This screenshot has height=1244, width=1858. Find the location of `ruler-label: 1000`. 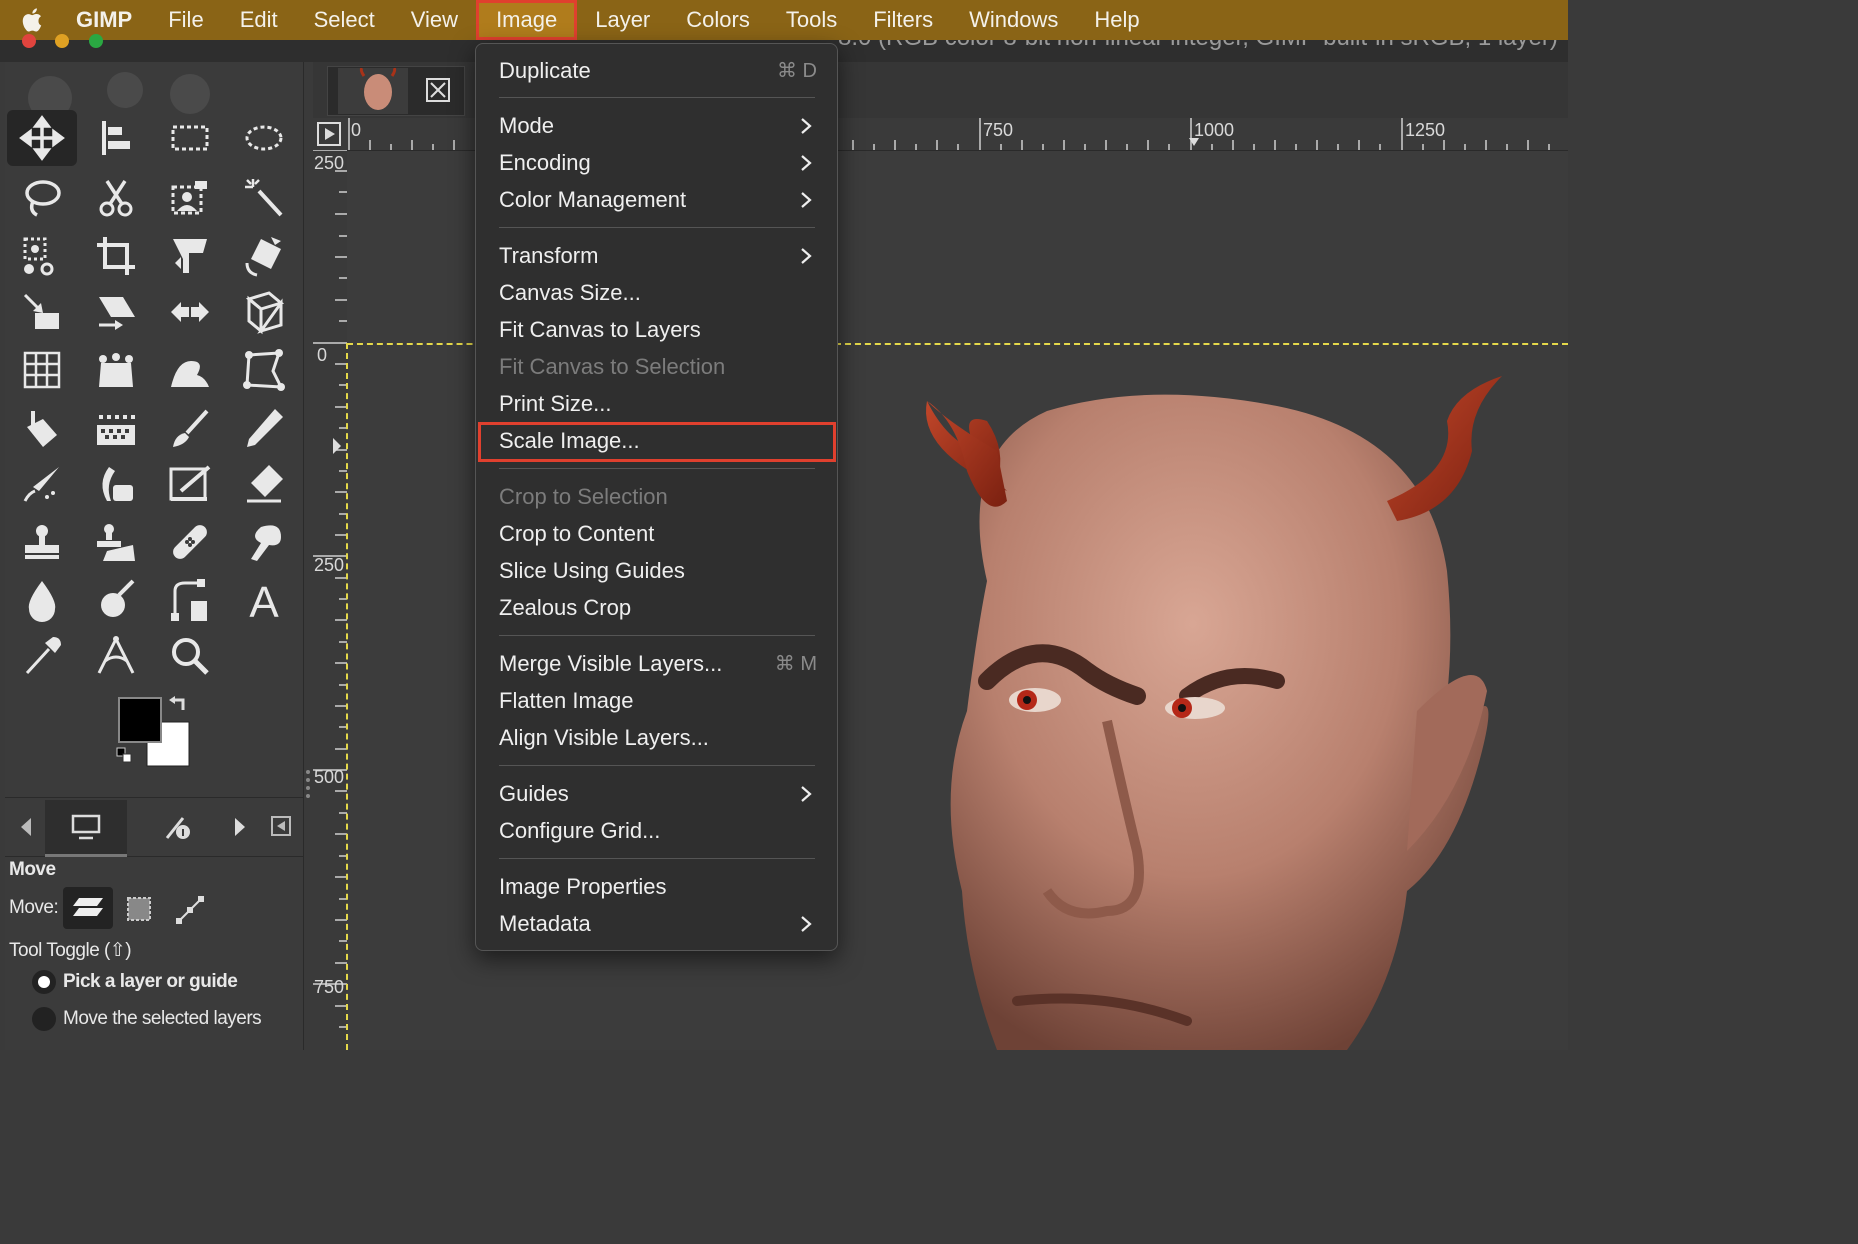

ruler-label: 1000 is located at coordinates (1214, 130).